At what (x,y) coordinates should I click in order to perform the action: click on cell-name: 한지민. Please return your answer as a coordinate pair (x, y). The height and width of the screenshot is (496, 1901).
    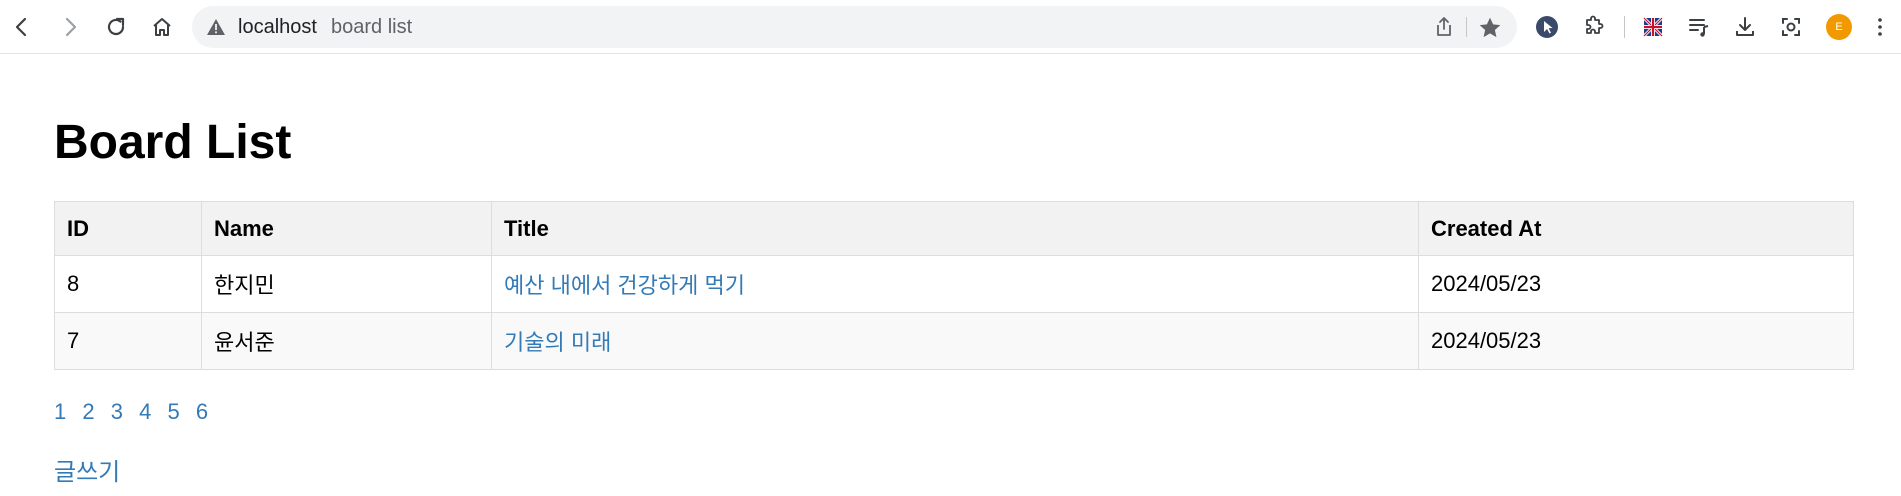
    Looking at the image, I should click on (346, 284).